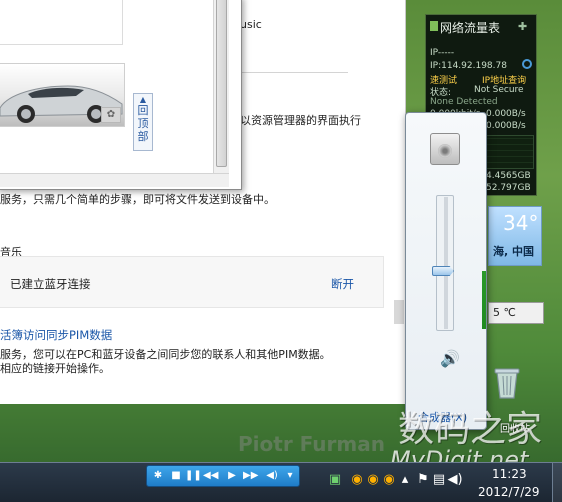 The image size is (562, 502). What do you see at coordinates (515, 236) in the screenshot?
I see `weather-gadget: 34° 海, 中国` at bounding box center [515, 236].